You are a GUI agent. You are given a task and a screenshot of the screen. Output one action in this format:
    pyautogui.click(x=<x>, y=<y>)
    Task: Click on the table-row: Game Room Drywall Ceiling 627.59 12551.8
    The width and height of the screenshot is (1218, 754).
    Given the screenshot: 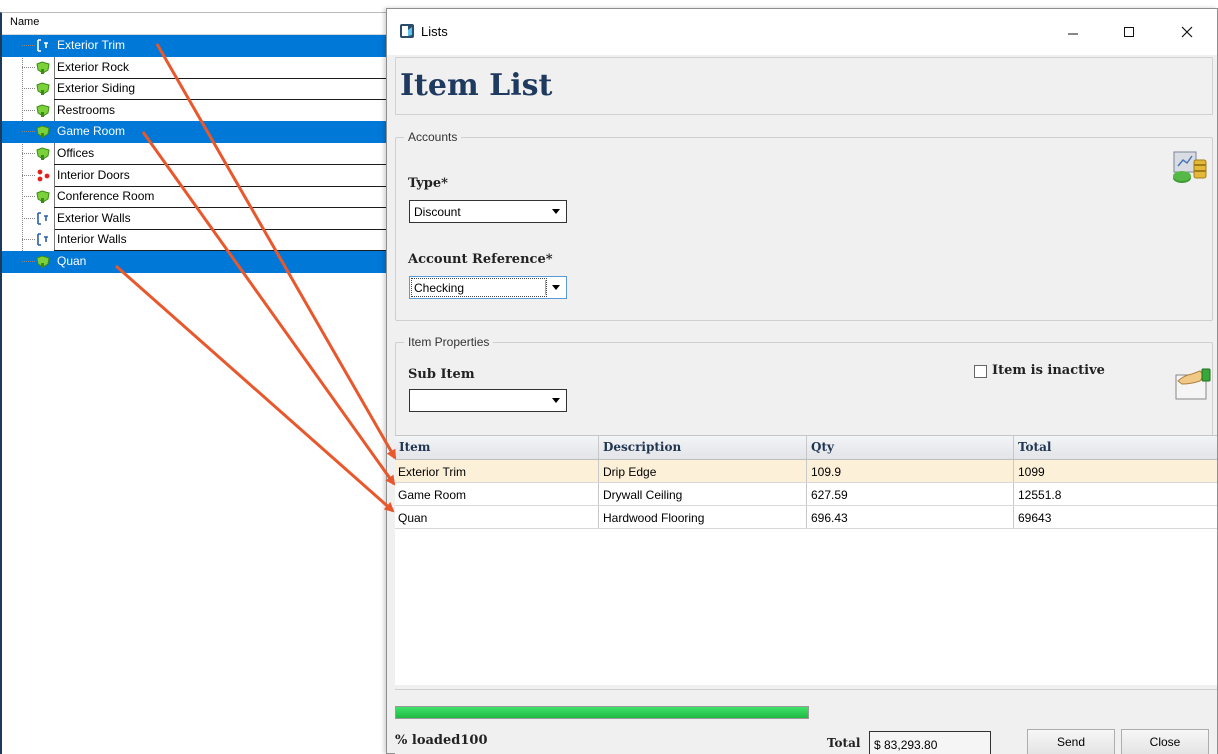 What is the action you would take?
    pyautogui.click(x=806, y=494)
    